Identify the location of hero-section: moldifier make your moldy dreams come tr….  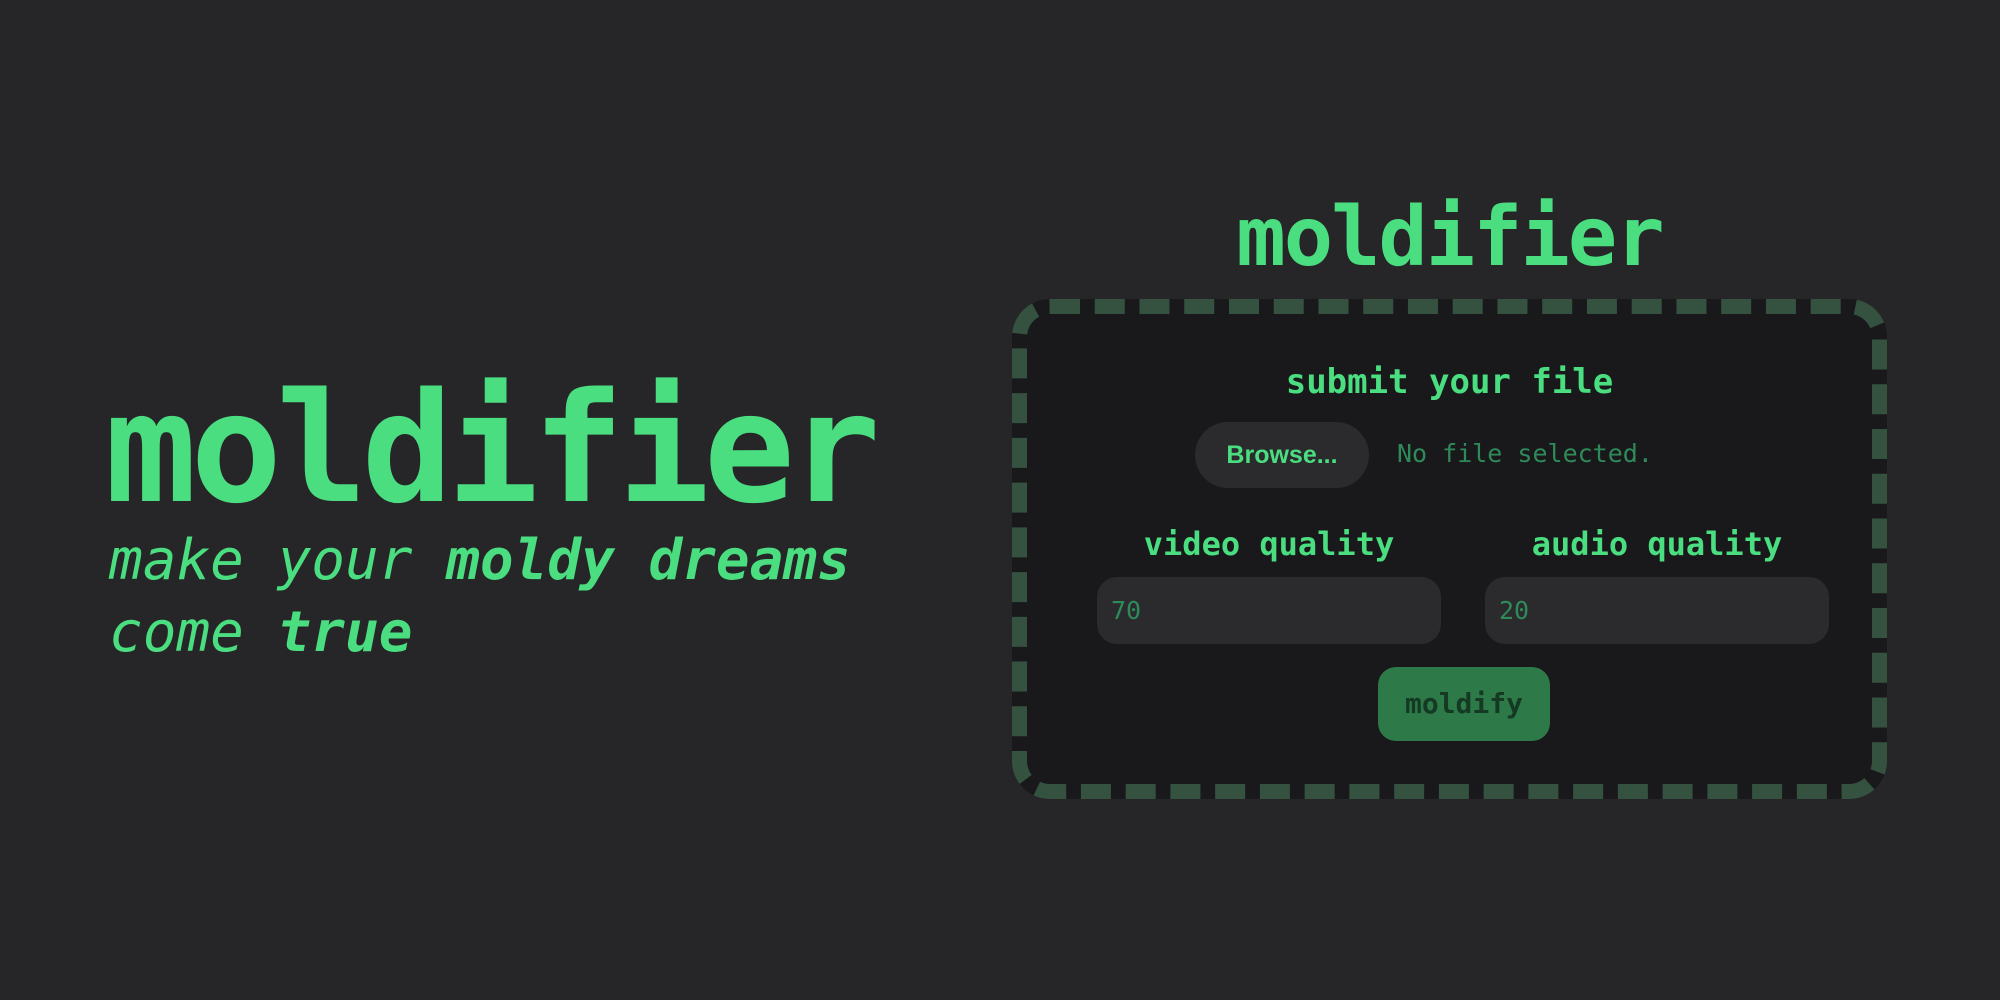
(555, 514).